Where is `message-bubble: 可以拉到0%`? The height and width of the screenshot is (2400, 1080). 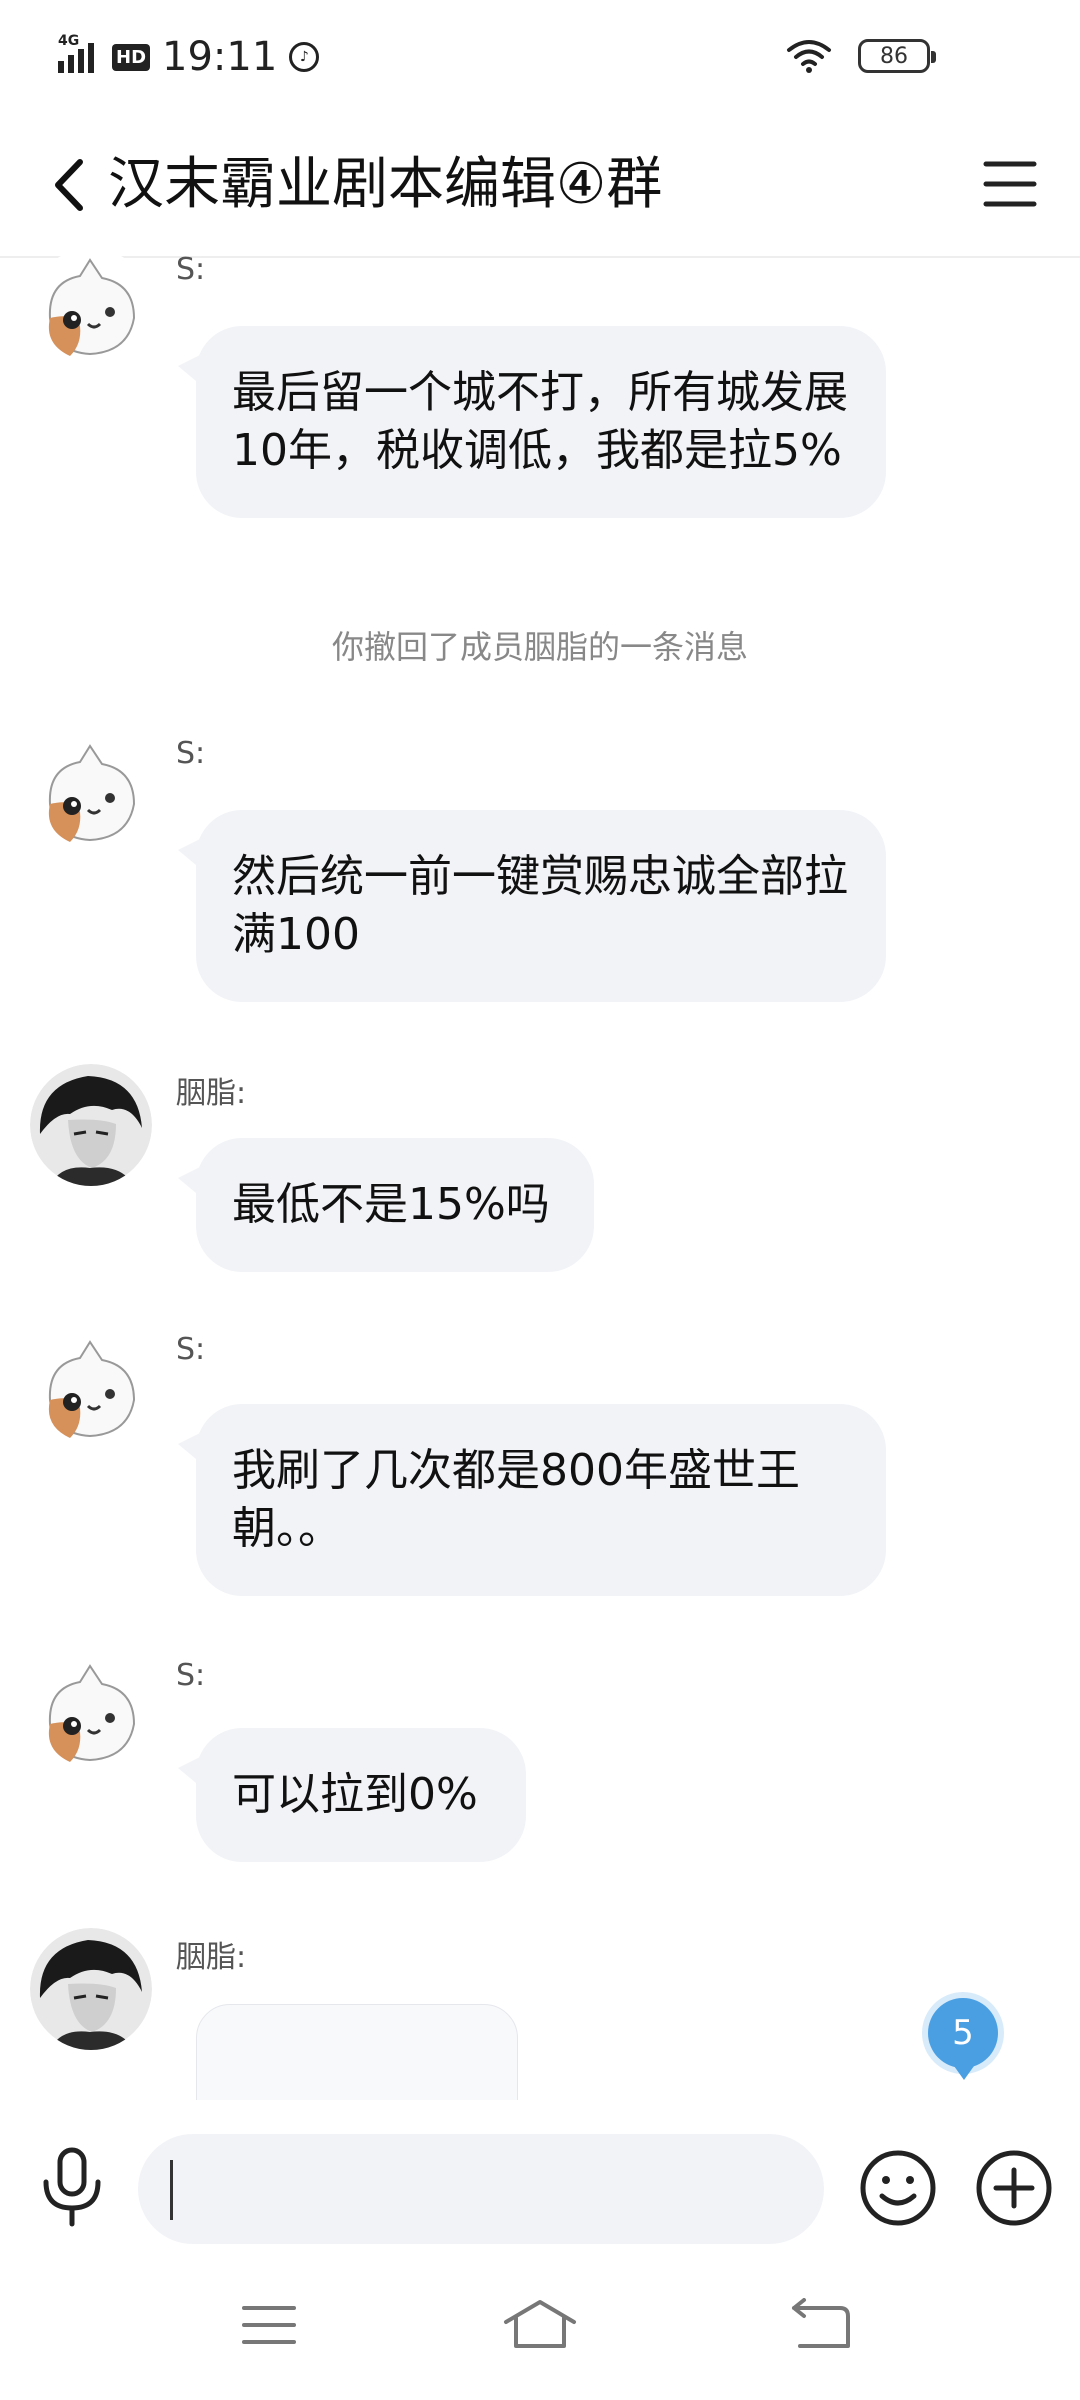
message-bubble: 可以拉到0% is located at coordinates (352, 1795).